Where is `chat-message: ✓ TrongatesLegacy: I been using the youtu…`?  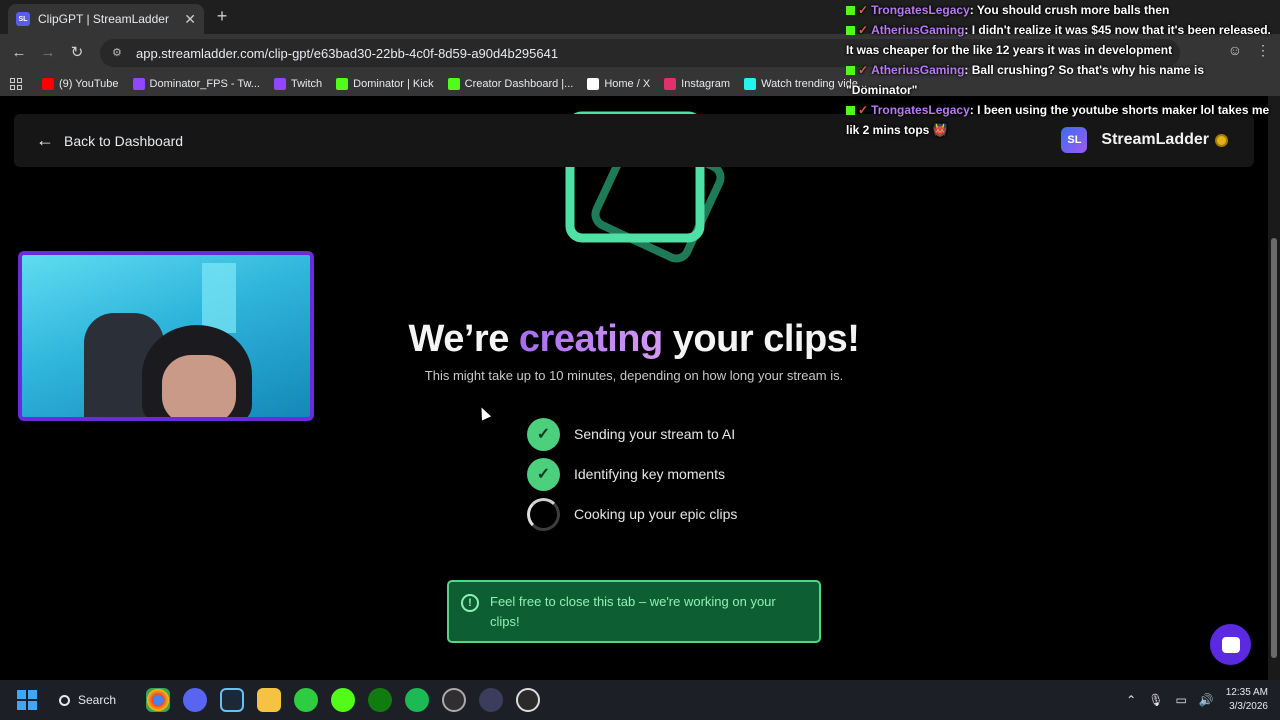 chat-message: ✓ TrongatesLegacy: I been using the youtu… is located at coordinates (1060, 120).